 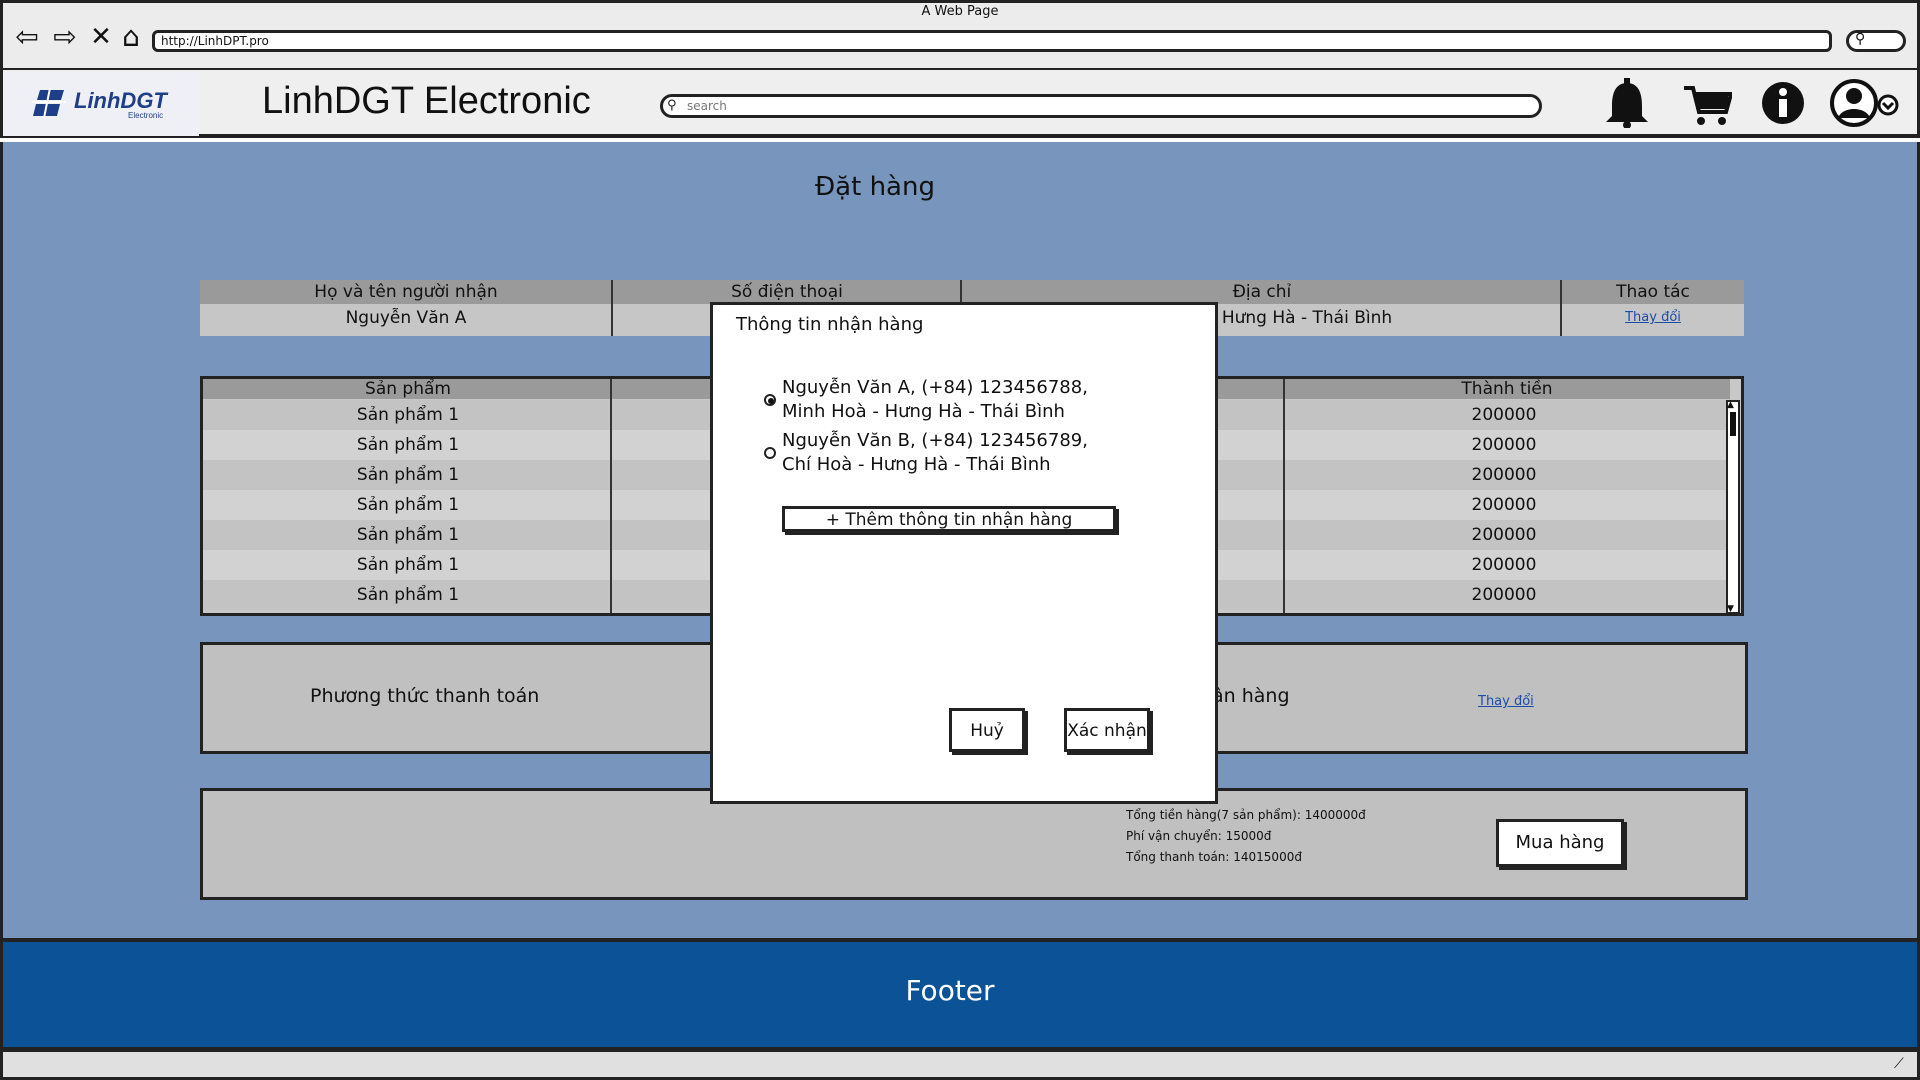 I want to click on shipping-fee: Phí vận chuyển: 15000đ, so click(x=1199, y=836).